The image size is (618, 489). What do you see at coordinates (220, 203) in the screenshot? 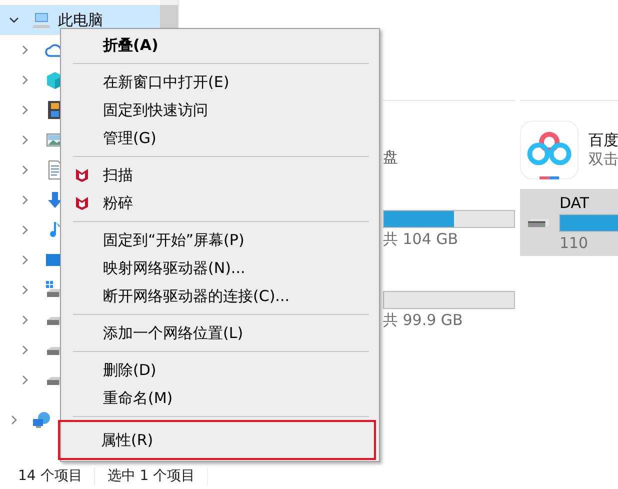
I see `menu-item: 粉碎` at bounding box center [220, 203].